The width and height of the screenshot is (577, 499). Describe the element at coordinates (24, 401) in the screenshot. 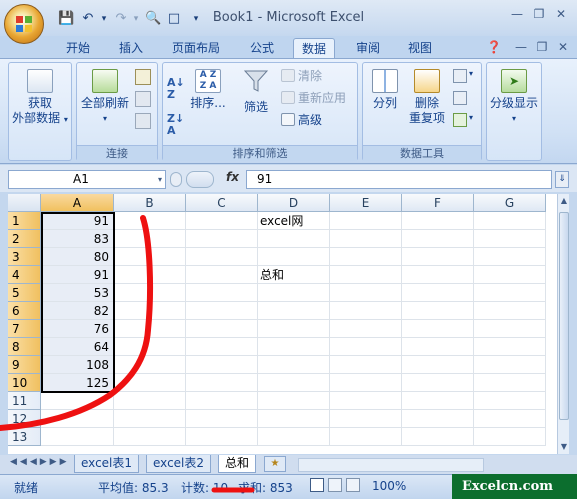

I see `row-header-11: 11` at that location.